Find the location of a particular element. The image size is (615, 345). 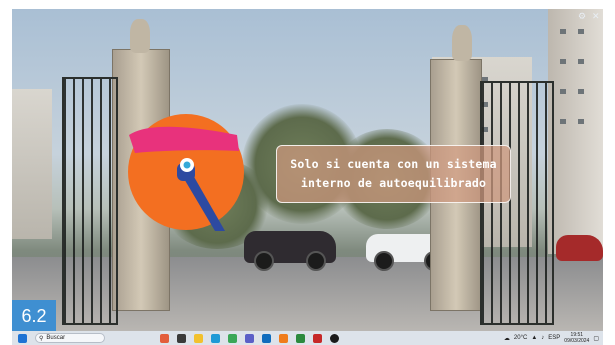

scooter-logo-icon is located at coordinates (186, 172).